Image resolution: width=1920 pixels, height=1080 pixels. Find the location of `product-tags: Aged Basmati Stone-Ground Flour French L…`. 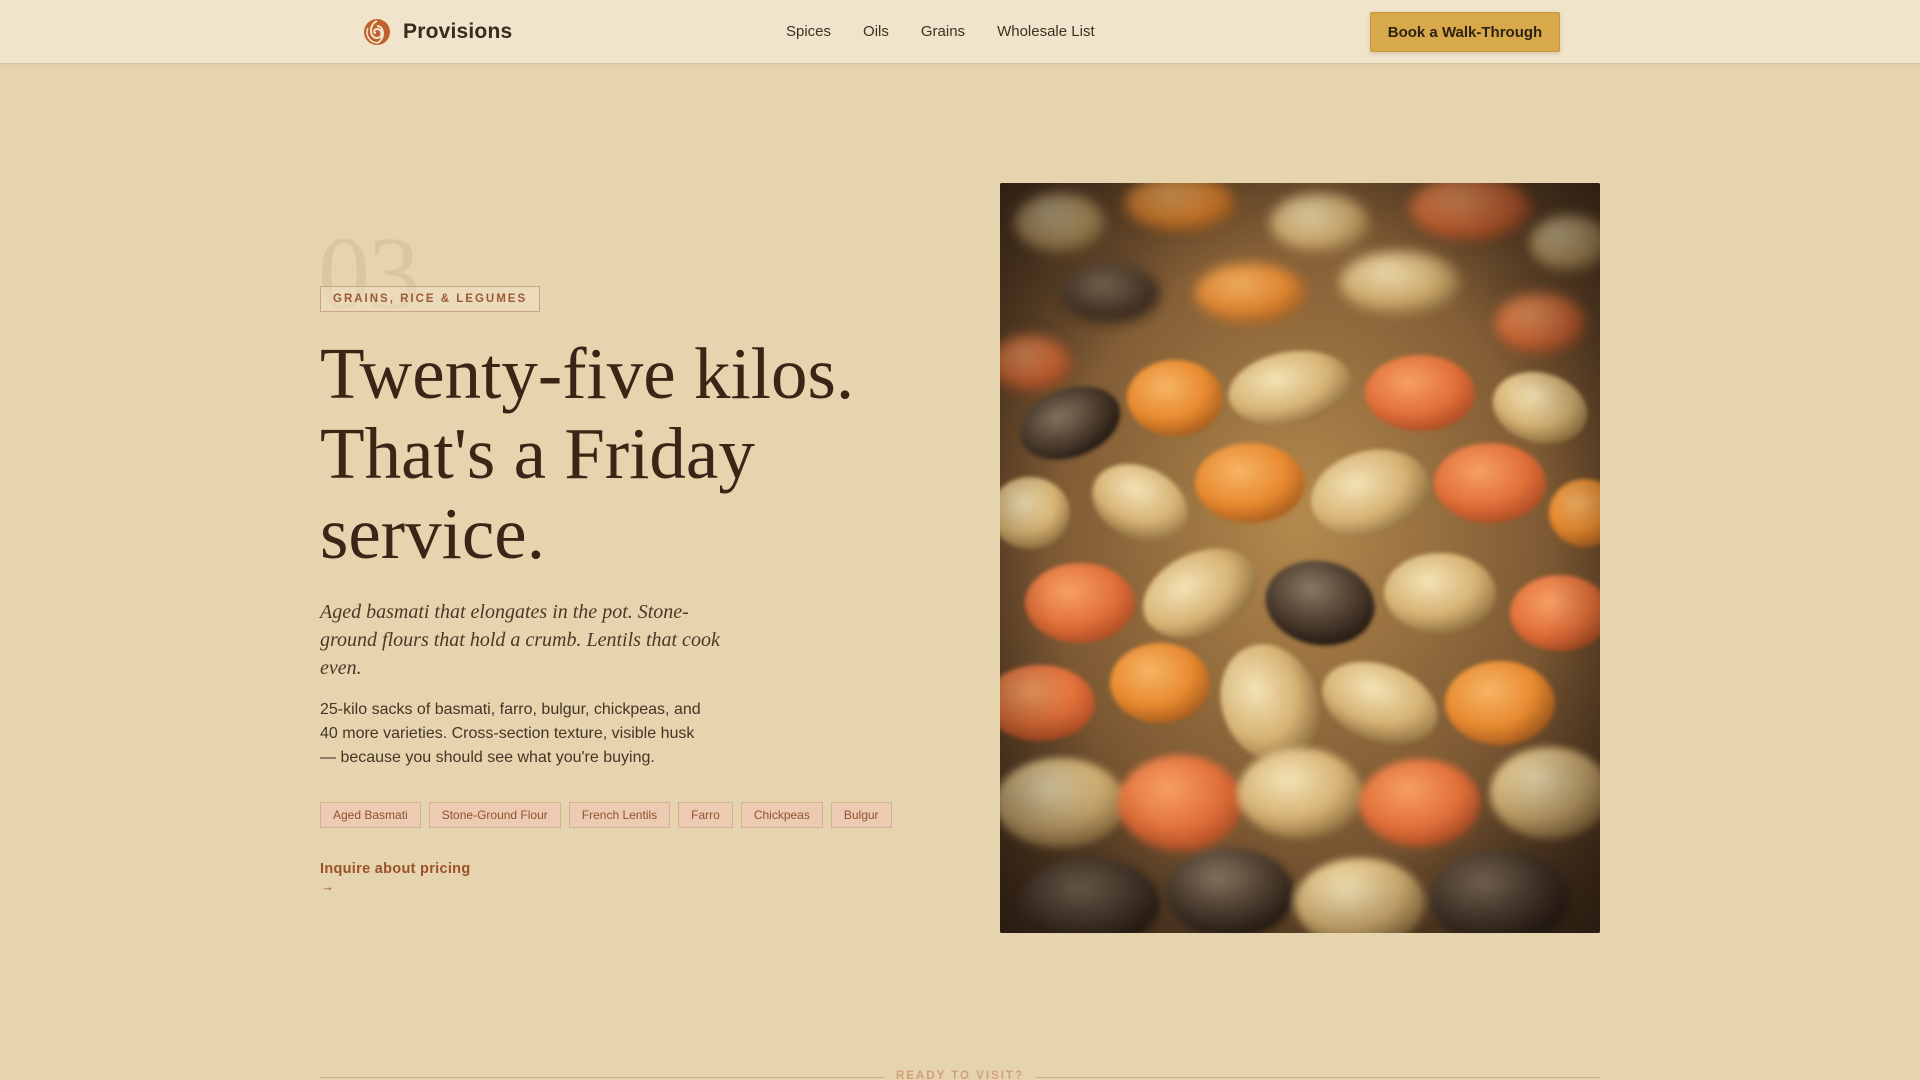

product-tags: Aged Basmati Stone-Ground Flour French L… is located at coordinates (606, 815).